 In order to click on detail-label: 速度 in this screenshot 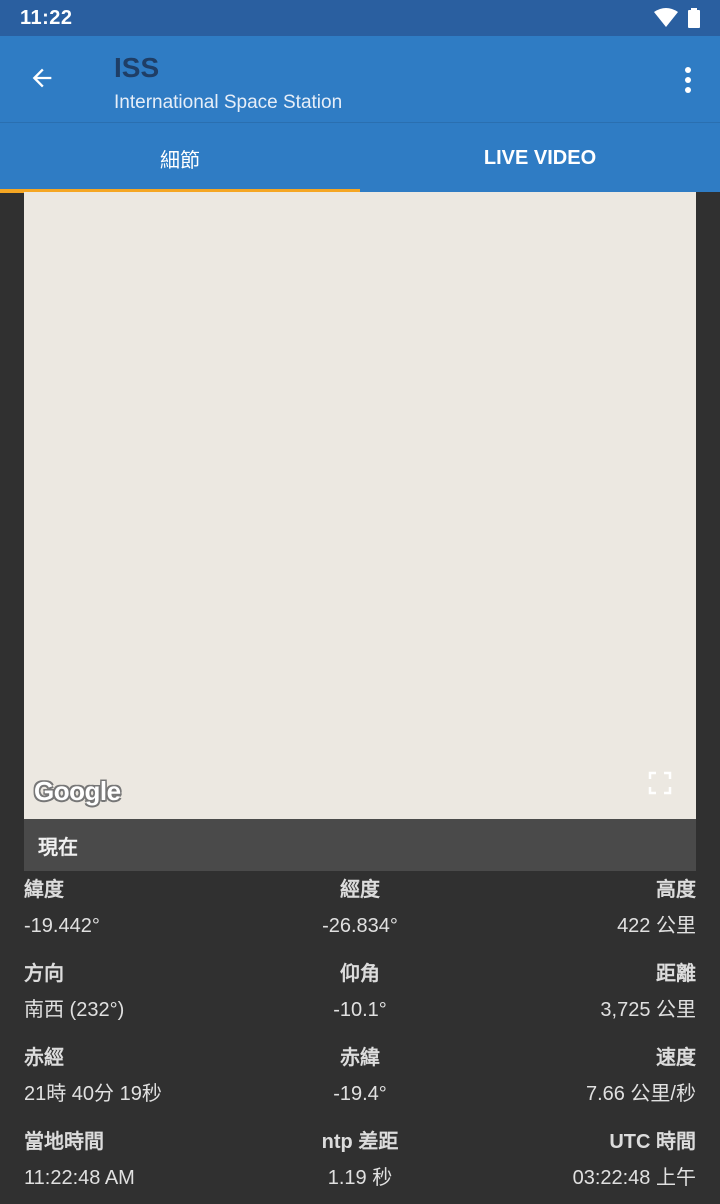, I will do `click(676, 1058)`.